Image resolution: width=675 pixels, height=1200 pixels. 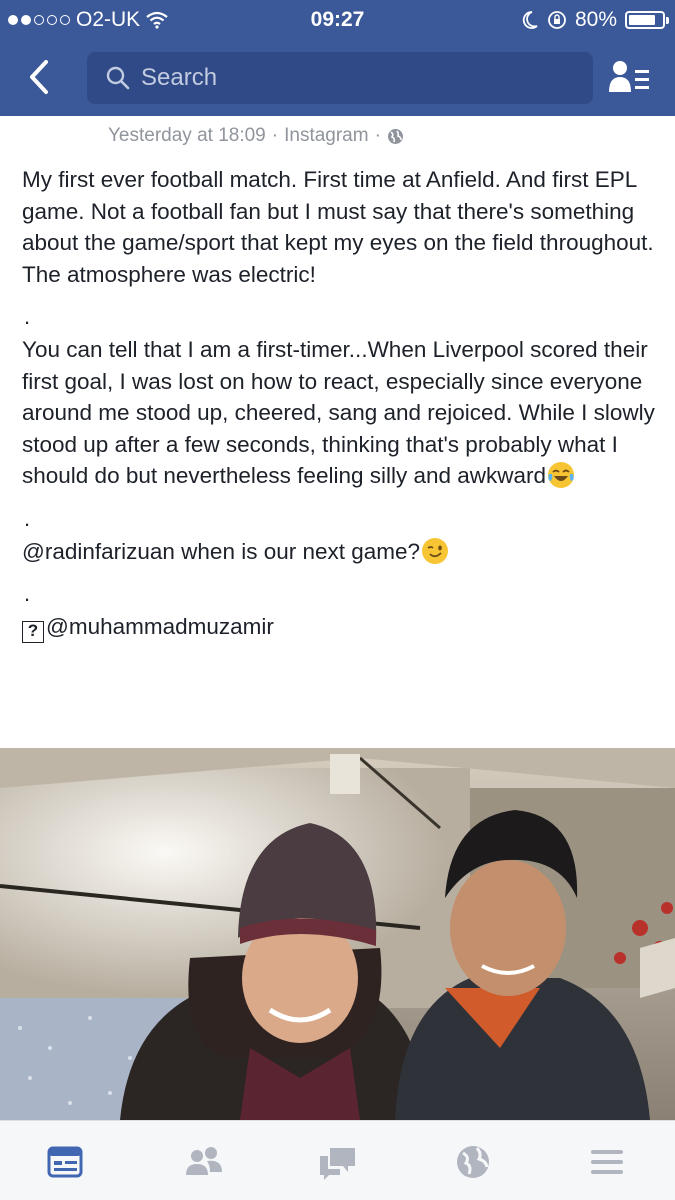 I want to click on status-right: 80%, so click(x=595, y=20).